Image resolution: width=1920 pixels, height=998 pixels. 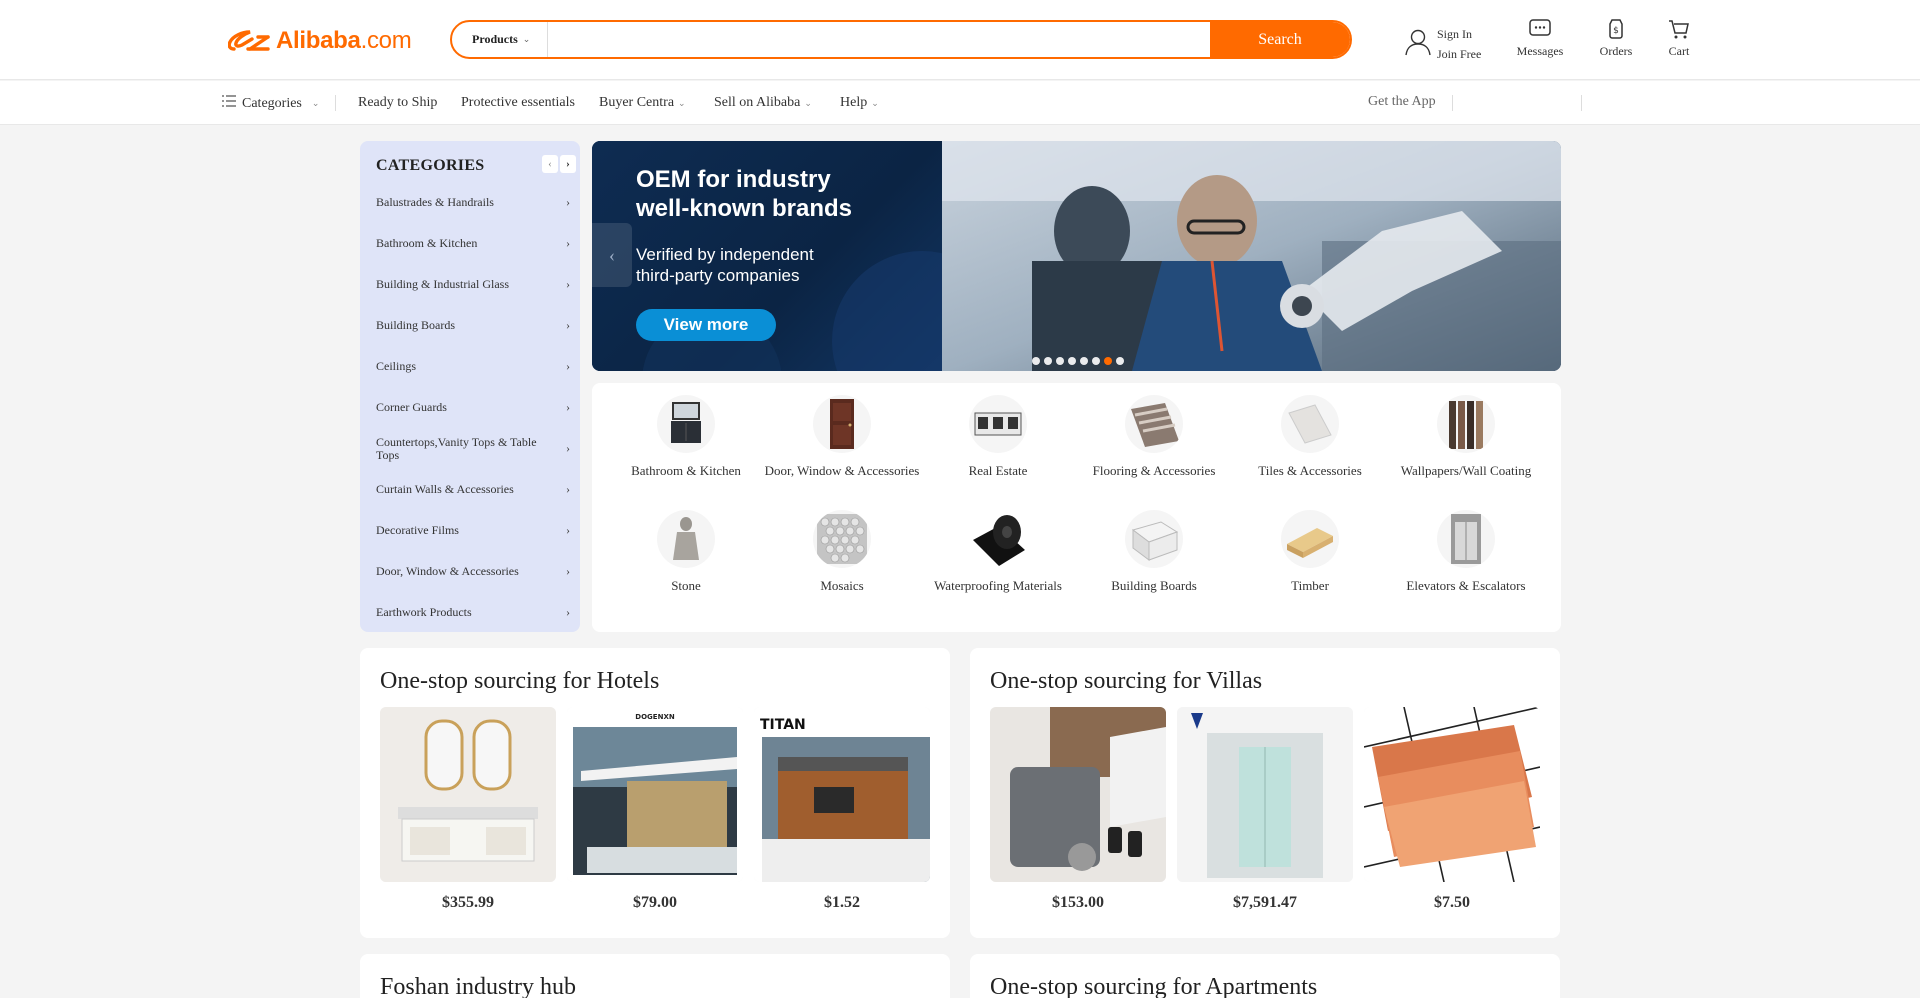 I want to click on product-tile: DOGENXN $79.00, so click(x=655, y=809).